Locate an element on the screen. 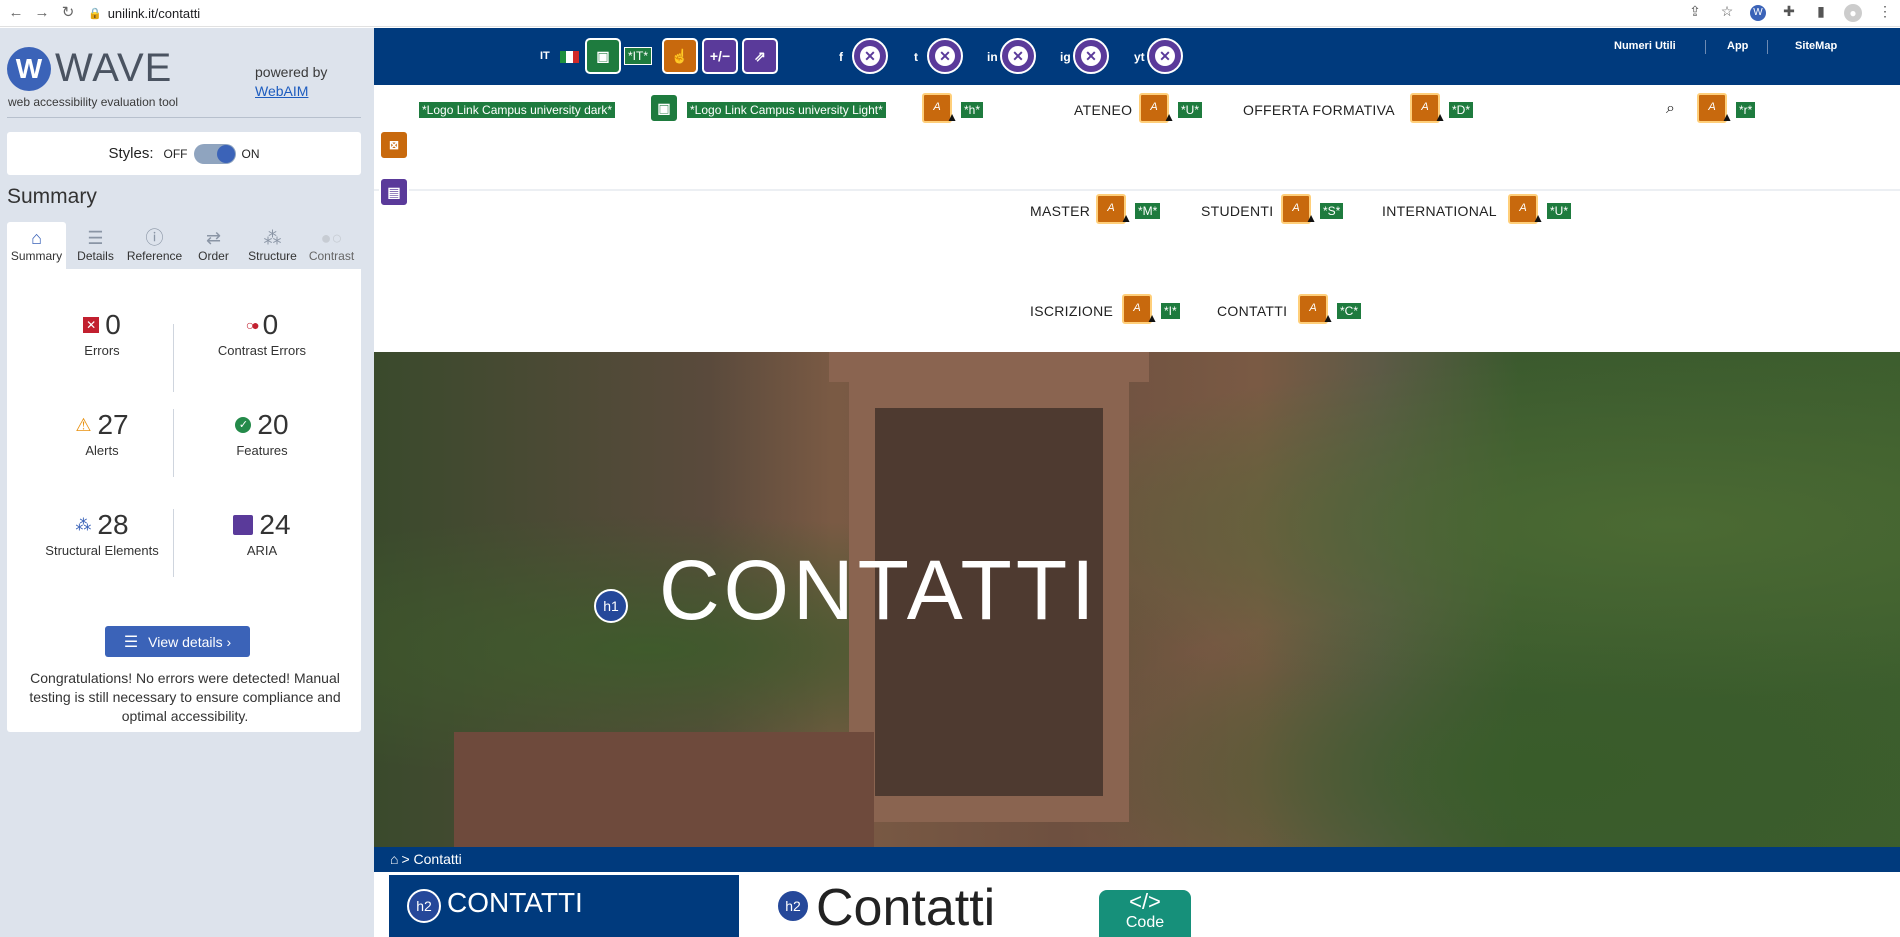 The width and height of the screenshot is (1900, 937). nav-iscrizione: ISCRIZIONE is located at coordinates (1071, 311).